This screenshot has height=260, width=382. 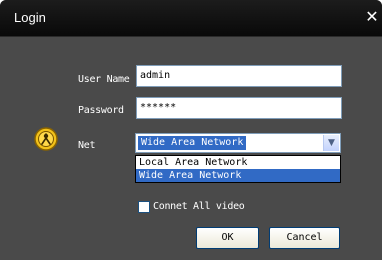 What do you see at coordinates (30, 17) in the screenshot?
I see `window-title: Login` at bounding box center [30, 17].